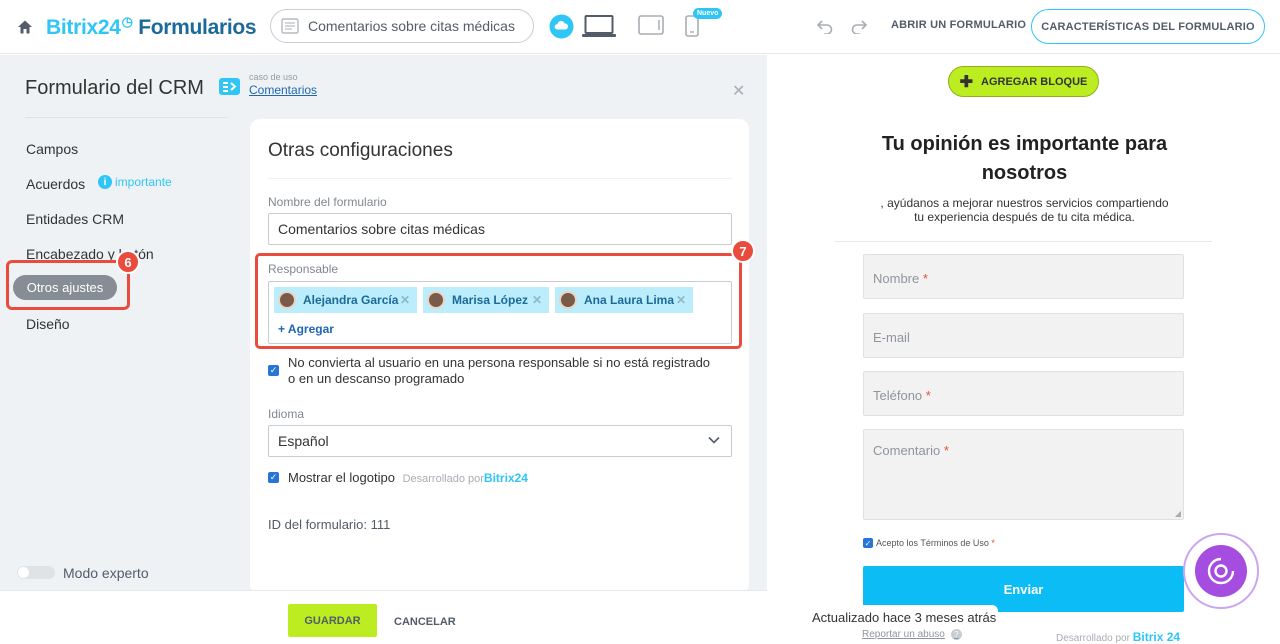 The width and height of the screenshot is (1280, 644). Describe the element at coordinates (896, 278) in the screenshot. I see `field-label: Nombre` at that location.